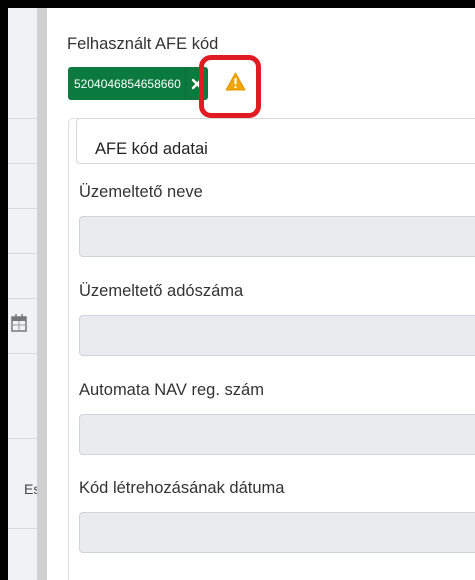 The width and height of the screenshot is (475, 580). What do you see at coordinates (277, 335) in the screenshot?
I see `operator-tax-number-field` at bounding box center [277, 335].